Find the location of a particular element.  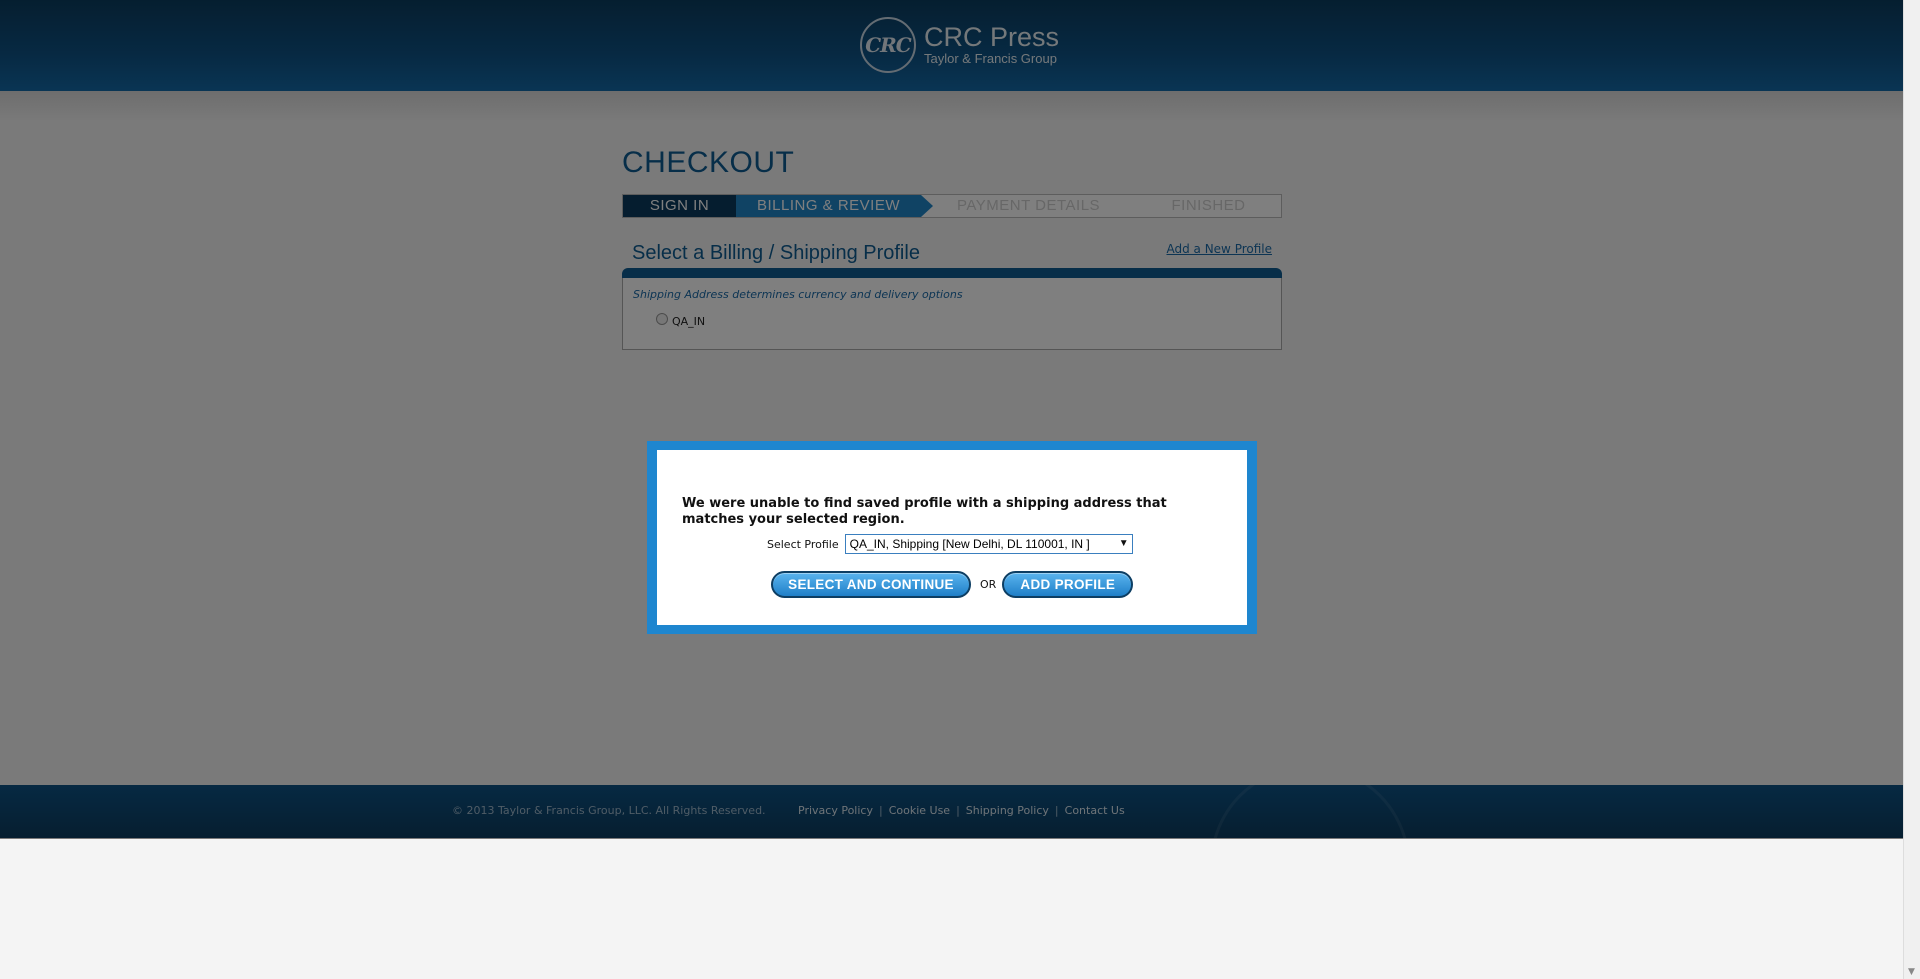

page-scrollbar: ▼ is located at coordinates (1911, 489).